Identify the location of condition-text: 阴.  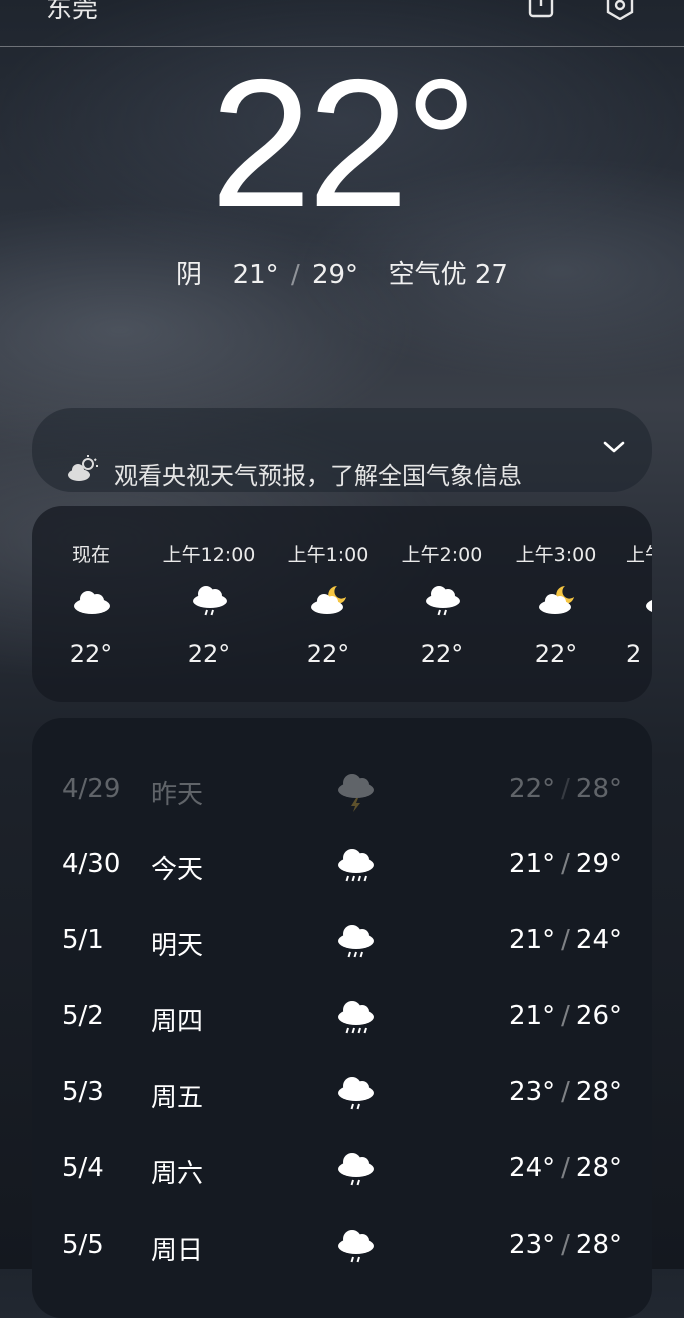
(189, 275).